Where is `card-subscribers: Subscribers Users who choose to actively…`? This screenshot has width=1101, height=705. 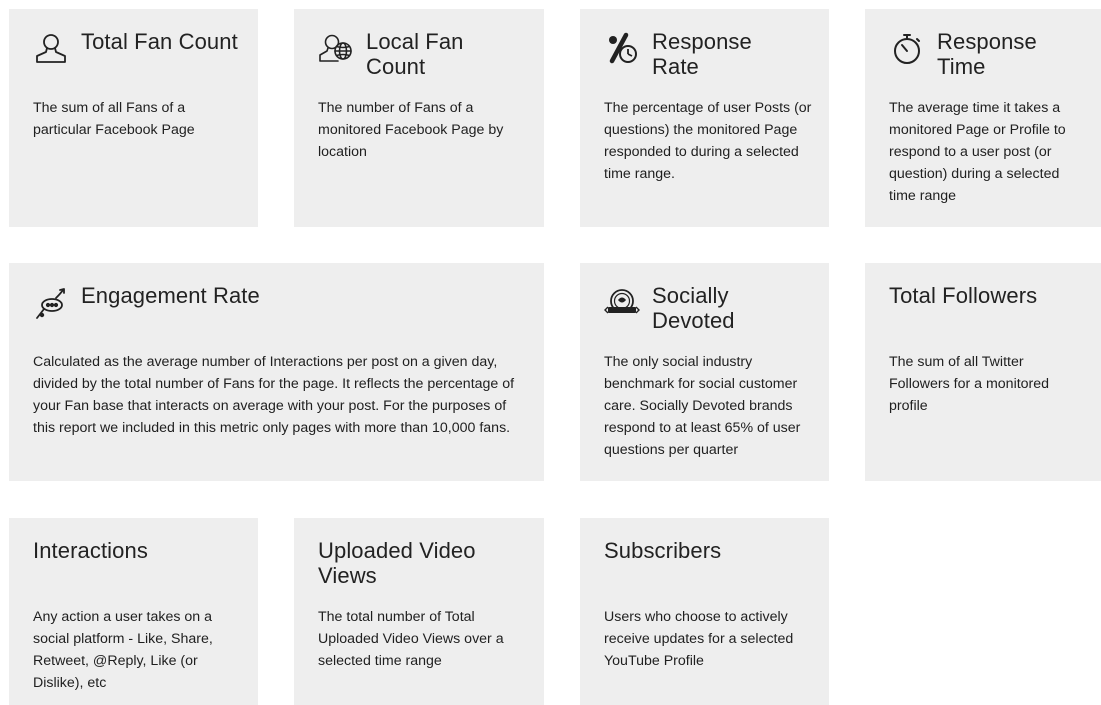 card-subscribers: Subscribers Users who choose to actively… is located at coordinates (704, 611).